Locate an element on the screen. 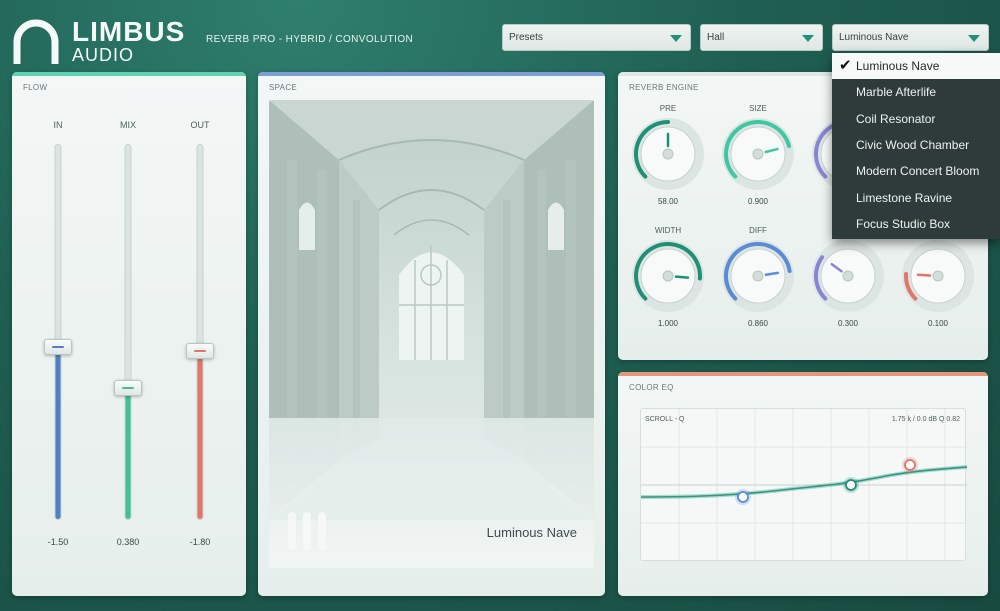  menu-item-2: Coil Resonator is located at coordinates (916, 119).